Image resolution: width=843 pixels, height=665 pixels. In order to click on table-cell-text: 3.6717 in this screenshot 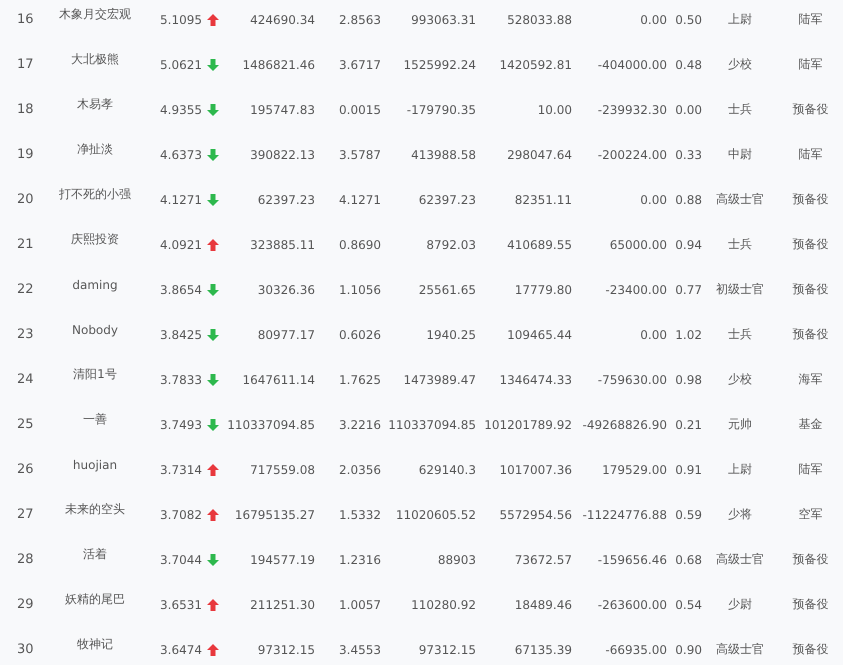, I will do `click(359, 65)`.